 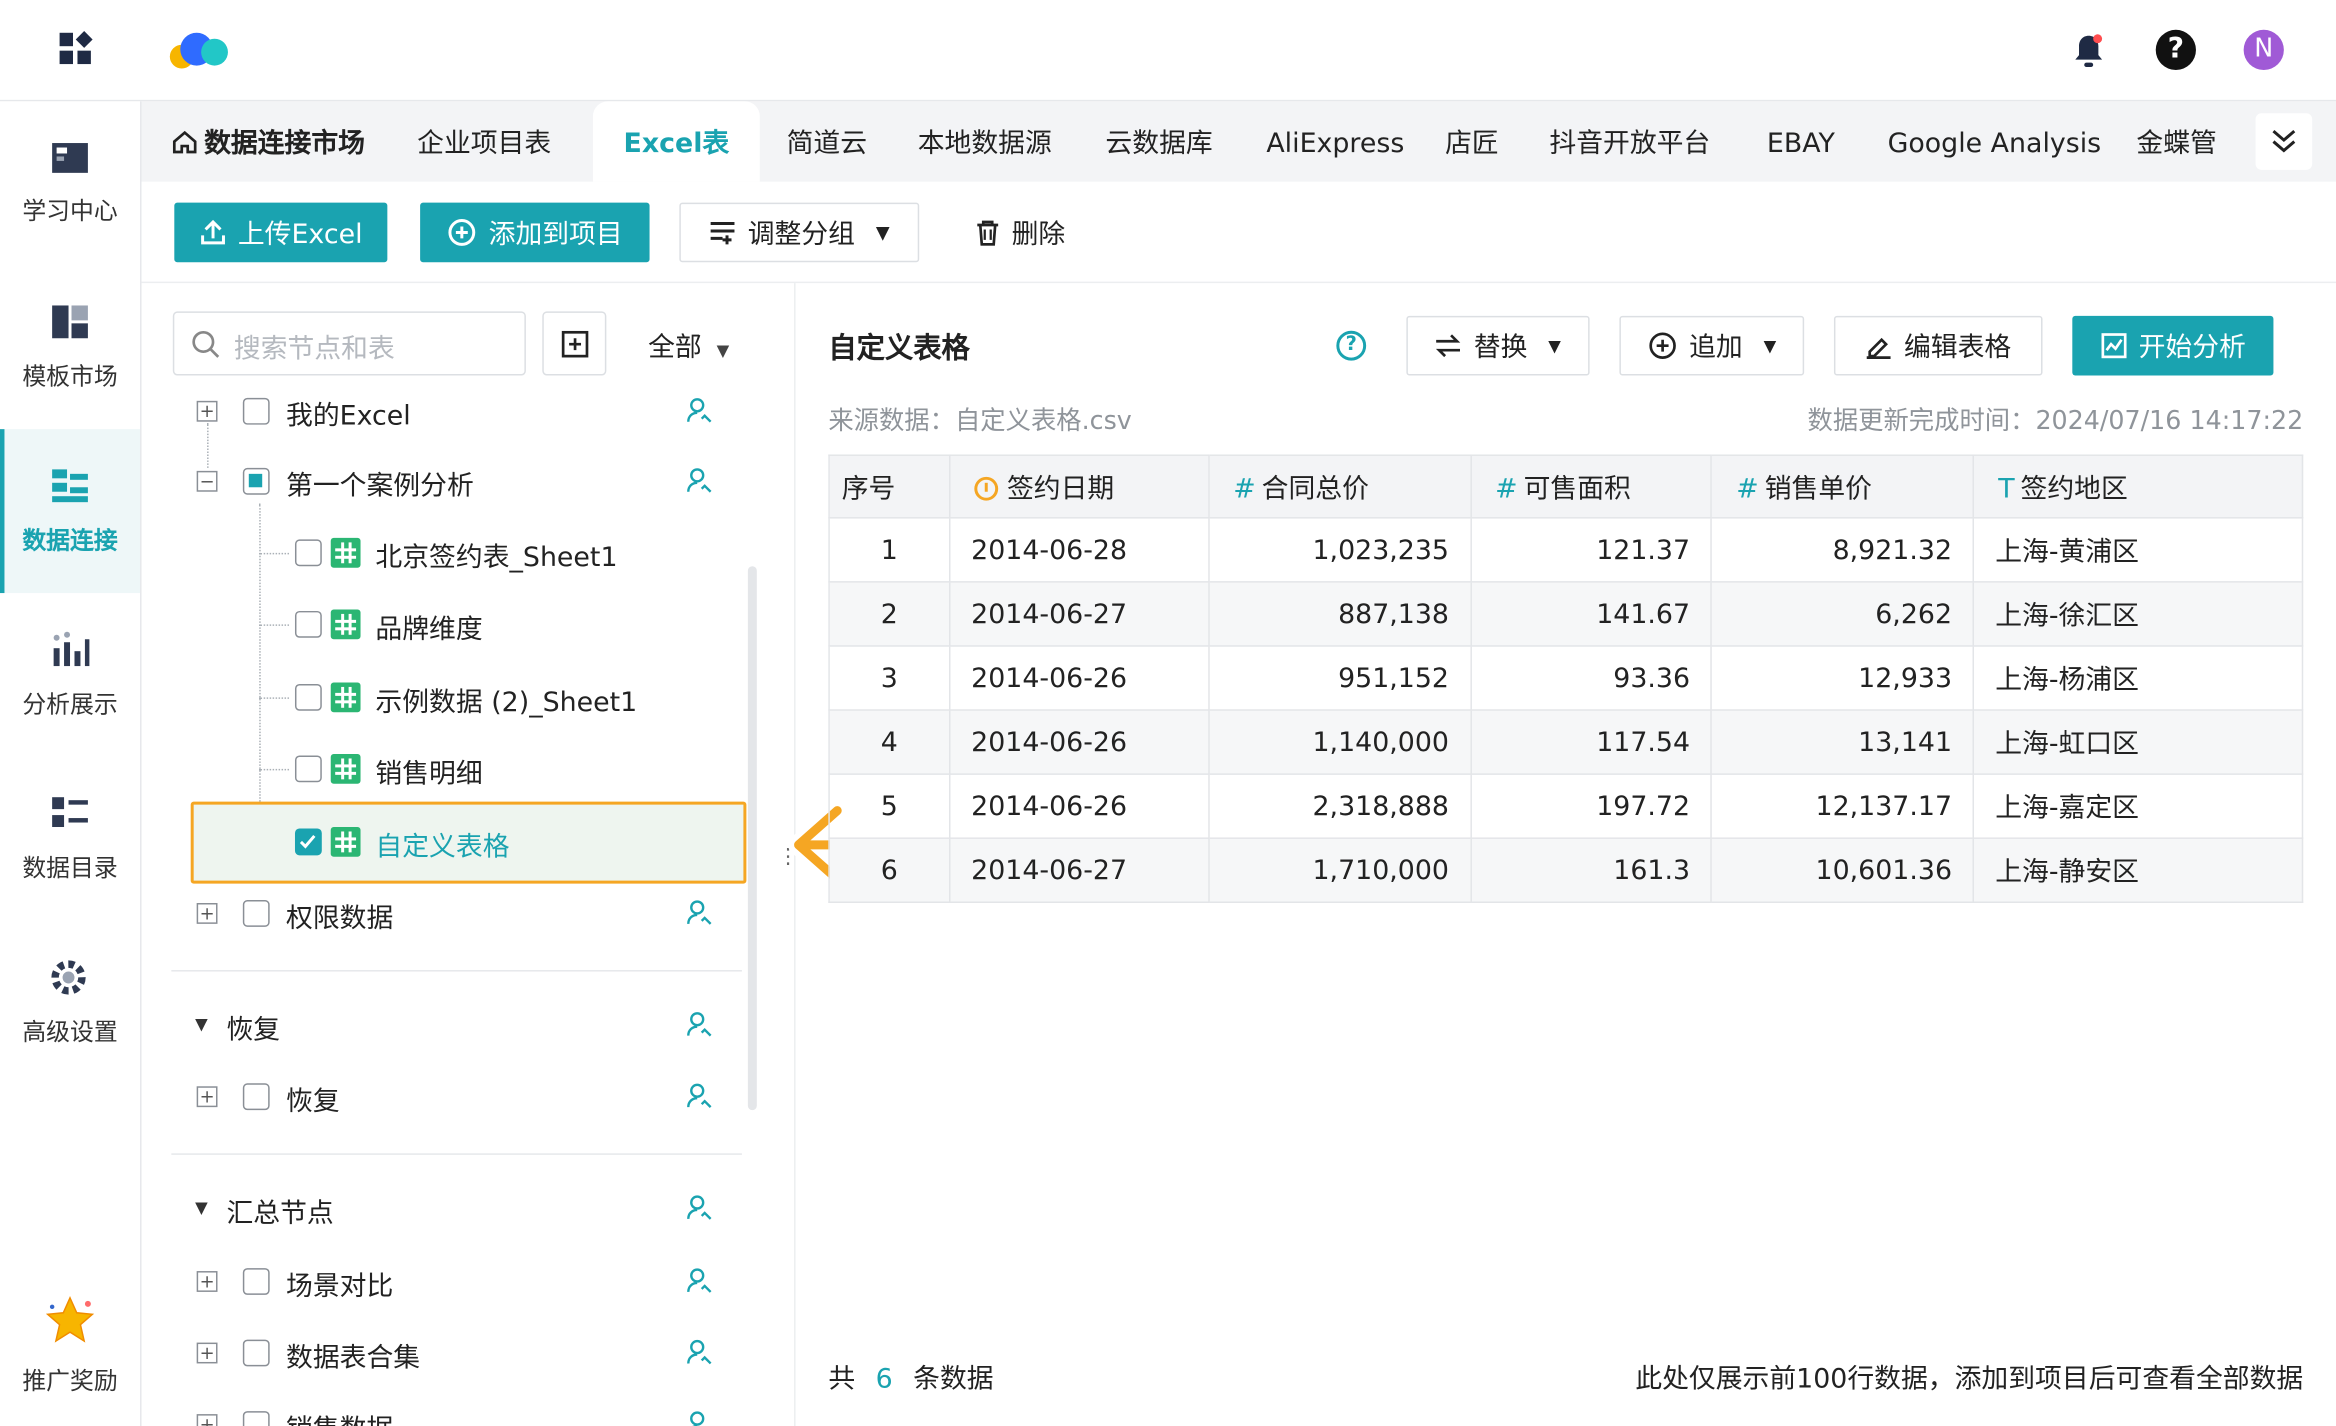 I want to click on tab-aliexpress: AliExpress, so click(x=1335, y=141).